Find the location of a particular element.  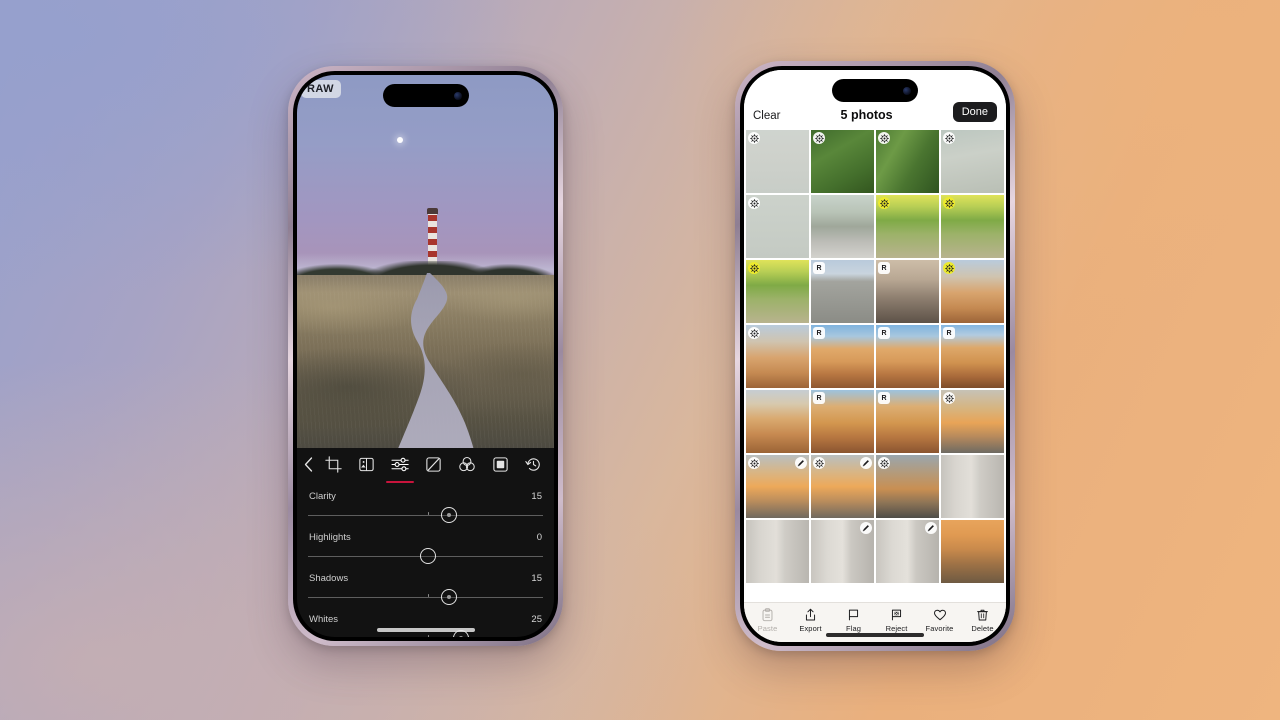

lighthouse-bands is located at coordinates (432, 240).